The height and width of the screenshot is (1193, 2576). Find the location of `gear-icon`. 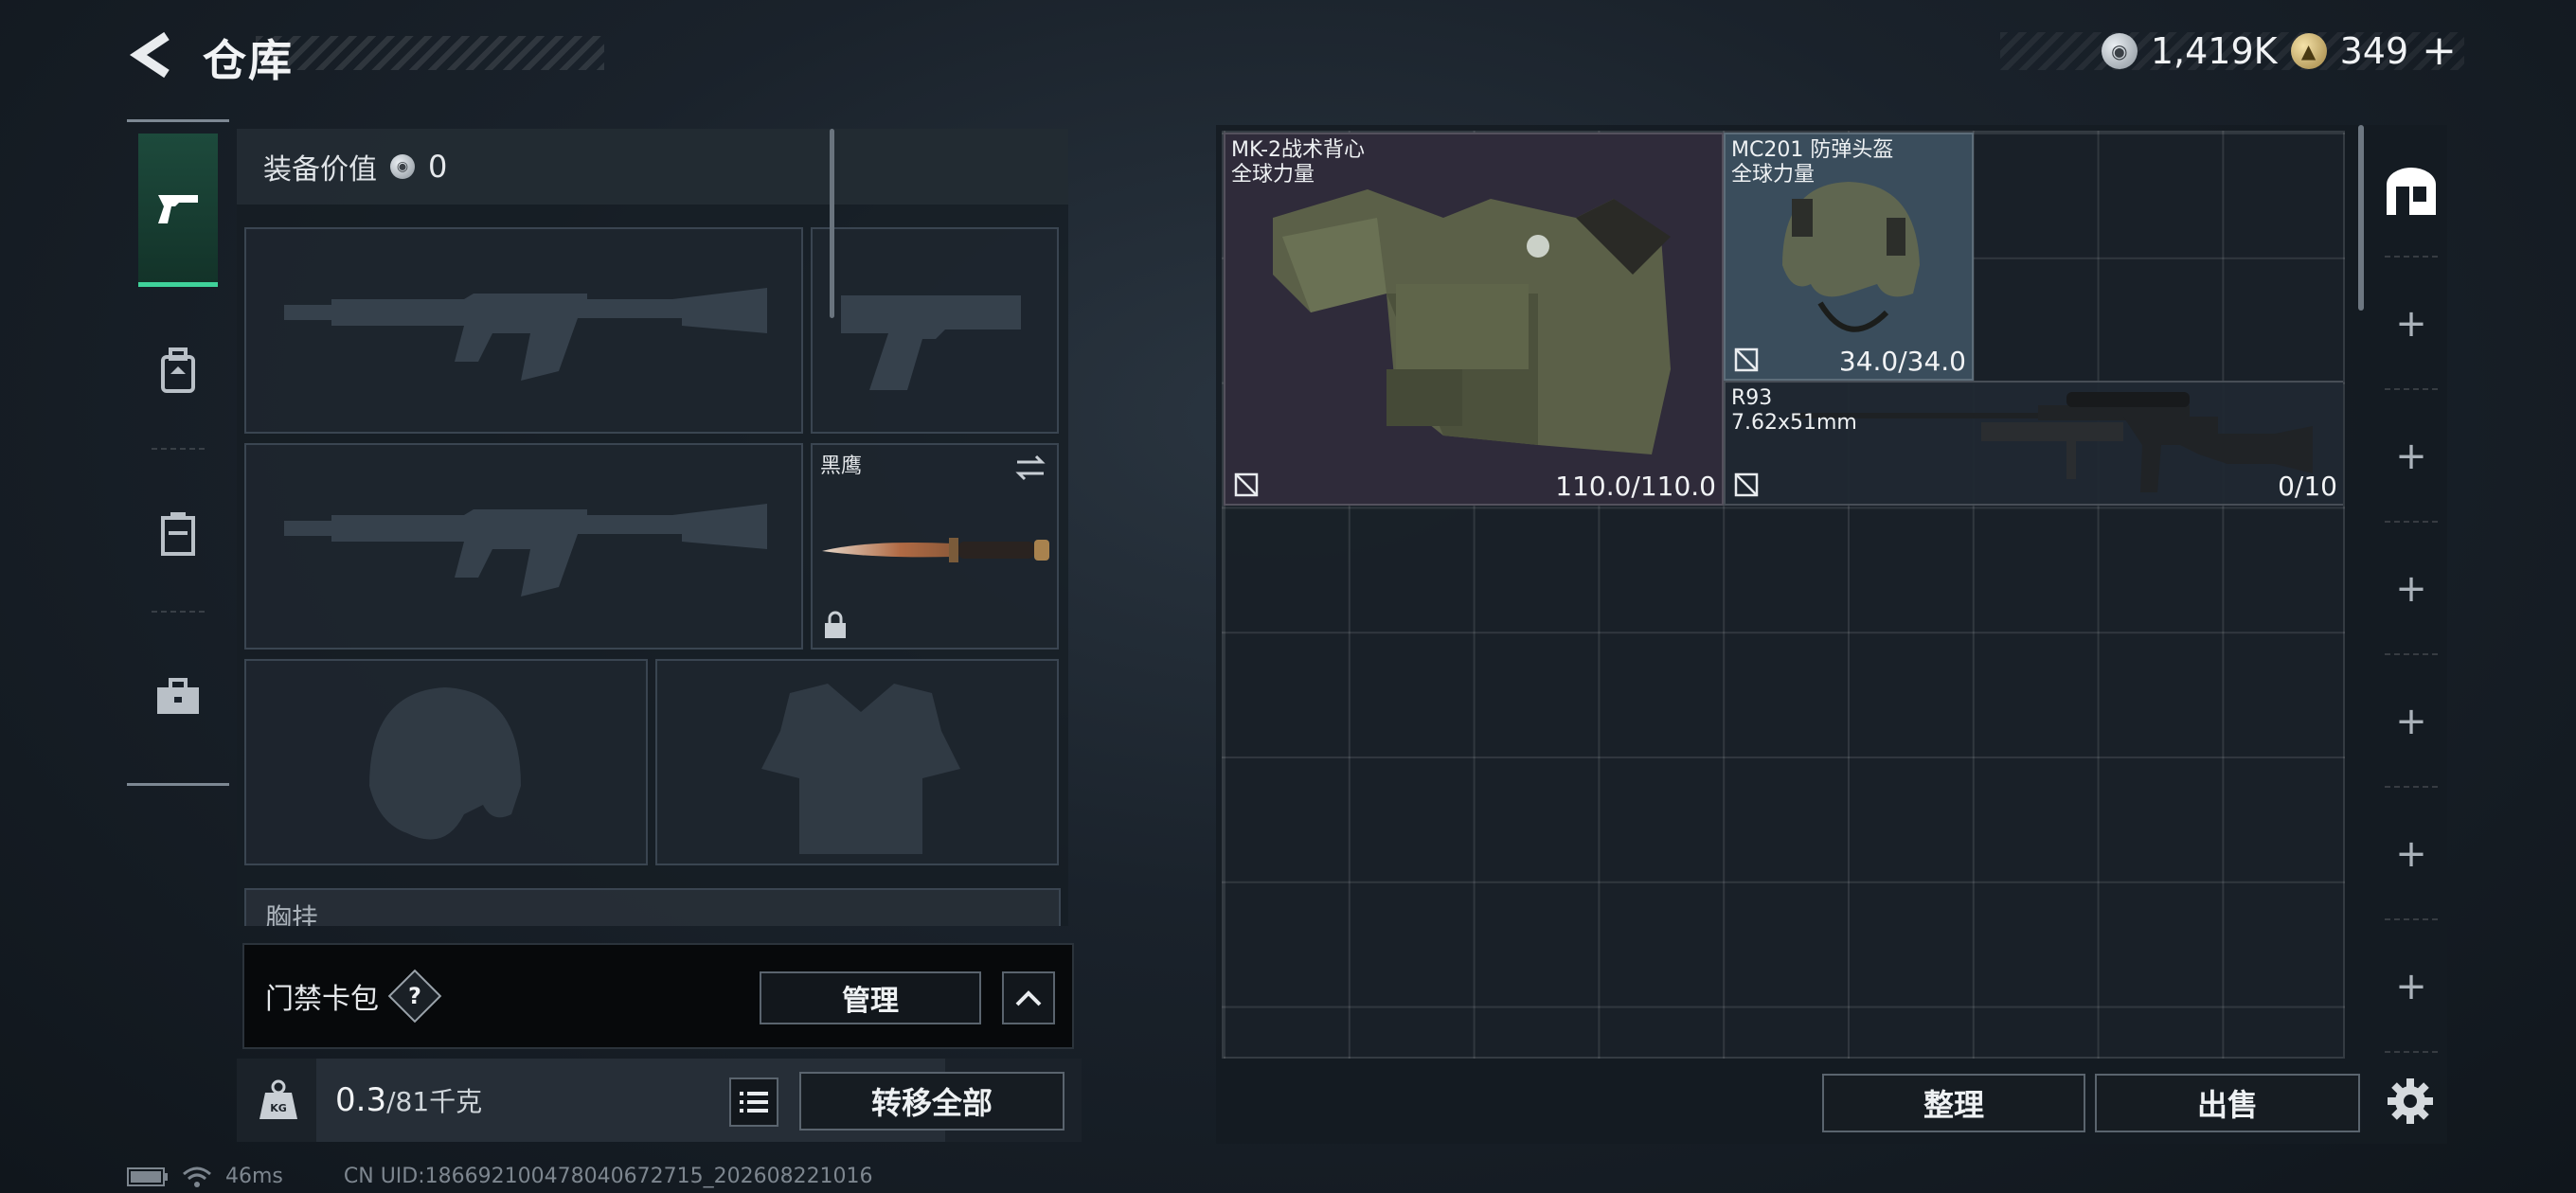

gear-icon is located at coordinates (2410, 1101).